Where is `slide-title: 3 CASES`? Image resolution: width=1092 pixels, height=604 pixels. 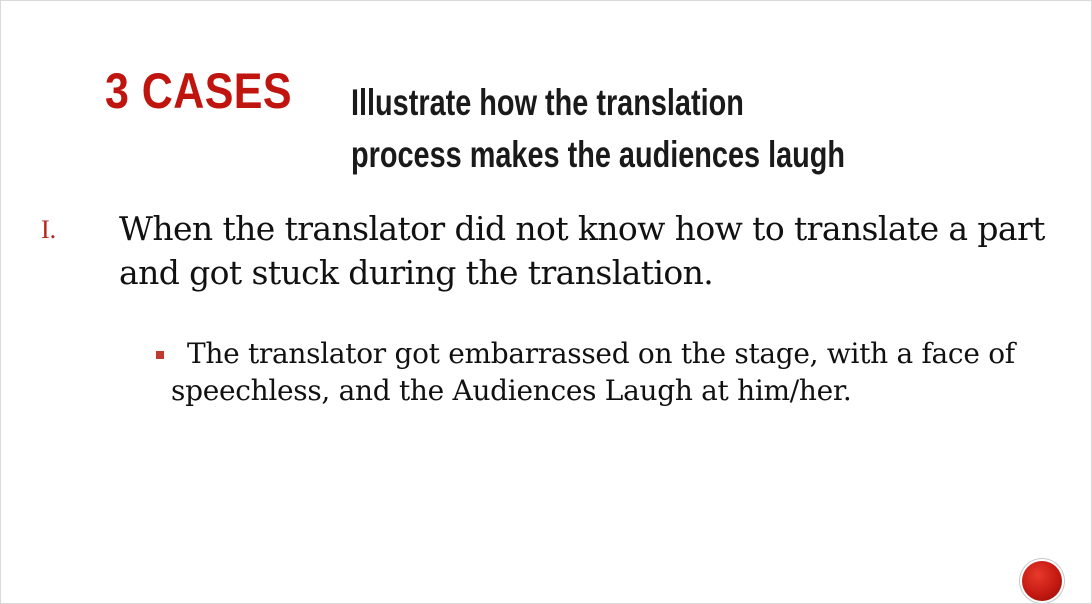
slide-title: 3 CASES is located at coordinates (199, 91).